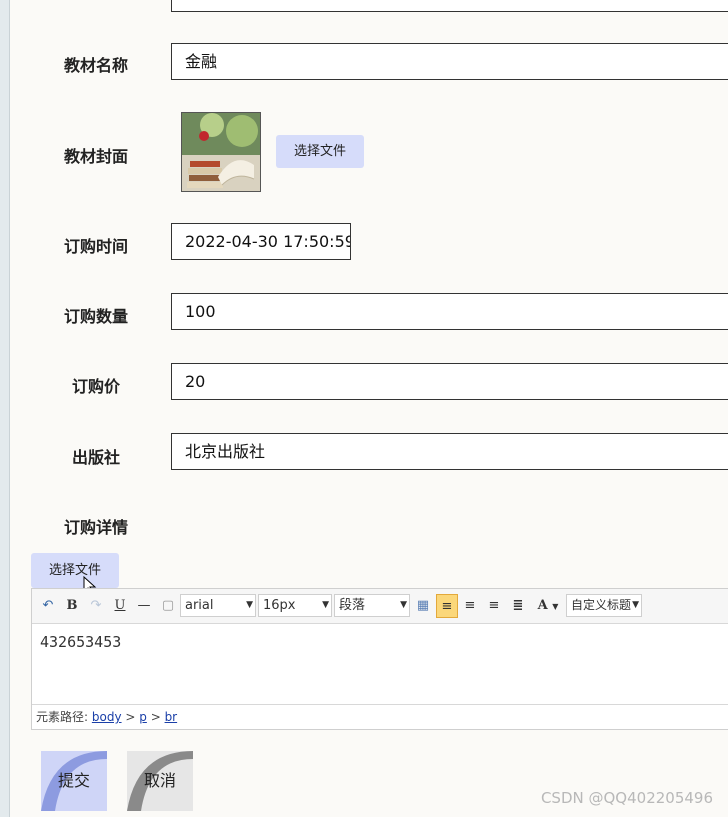 This screenshot has height=817, width=728. Describe the element at coordinates (221, 152) in the screenshot. I see `cover-image` at that location.